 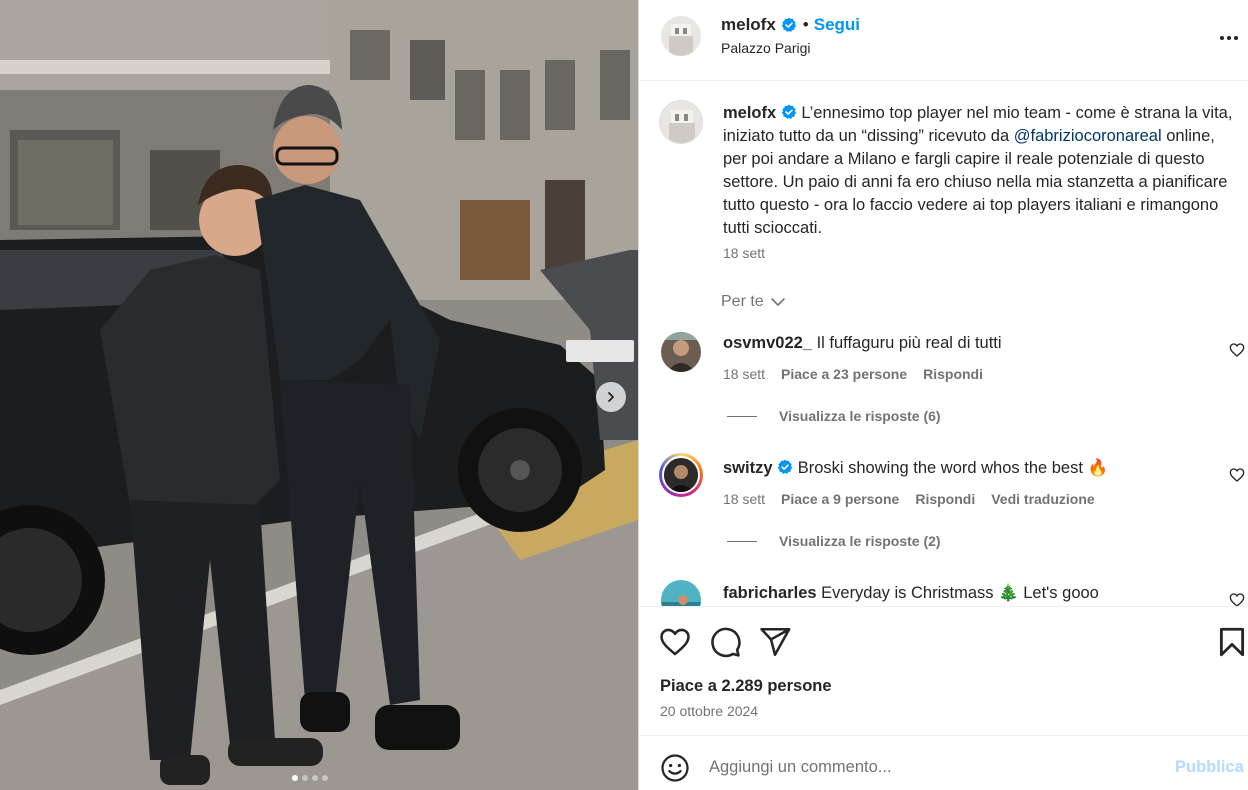 I want to click on add-comment-bar: Pubblica, so click(x=943, y=763).